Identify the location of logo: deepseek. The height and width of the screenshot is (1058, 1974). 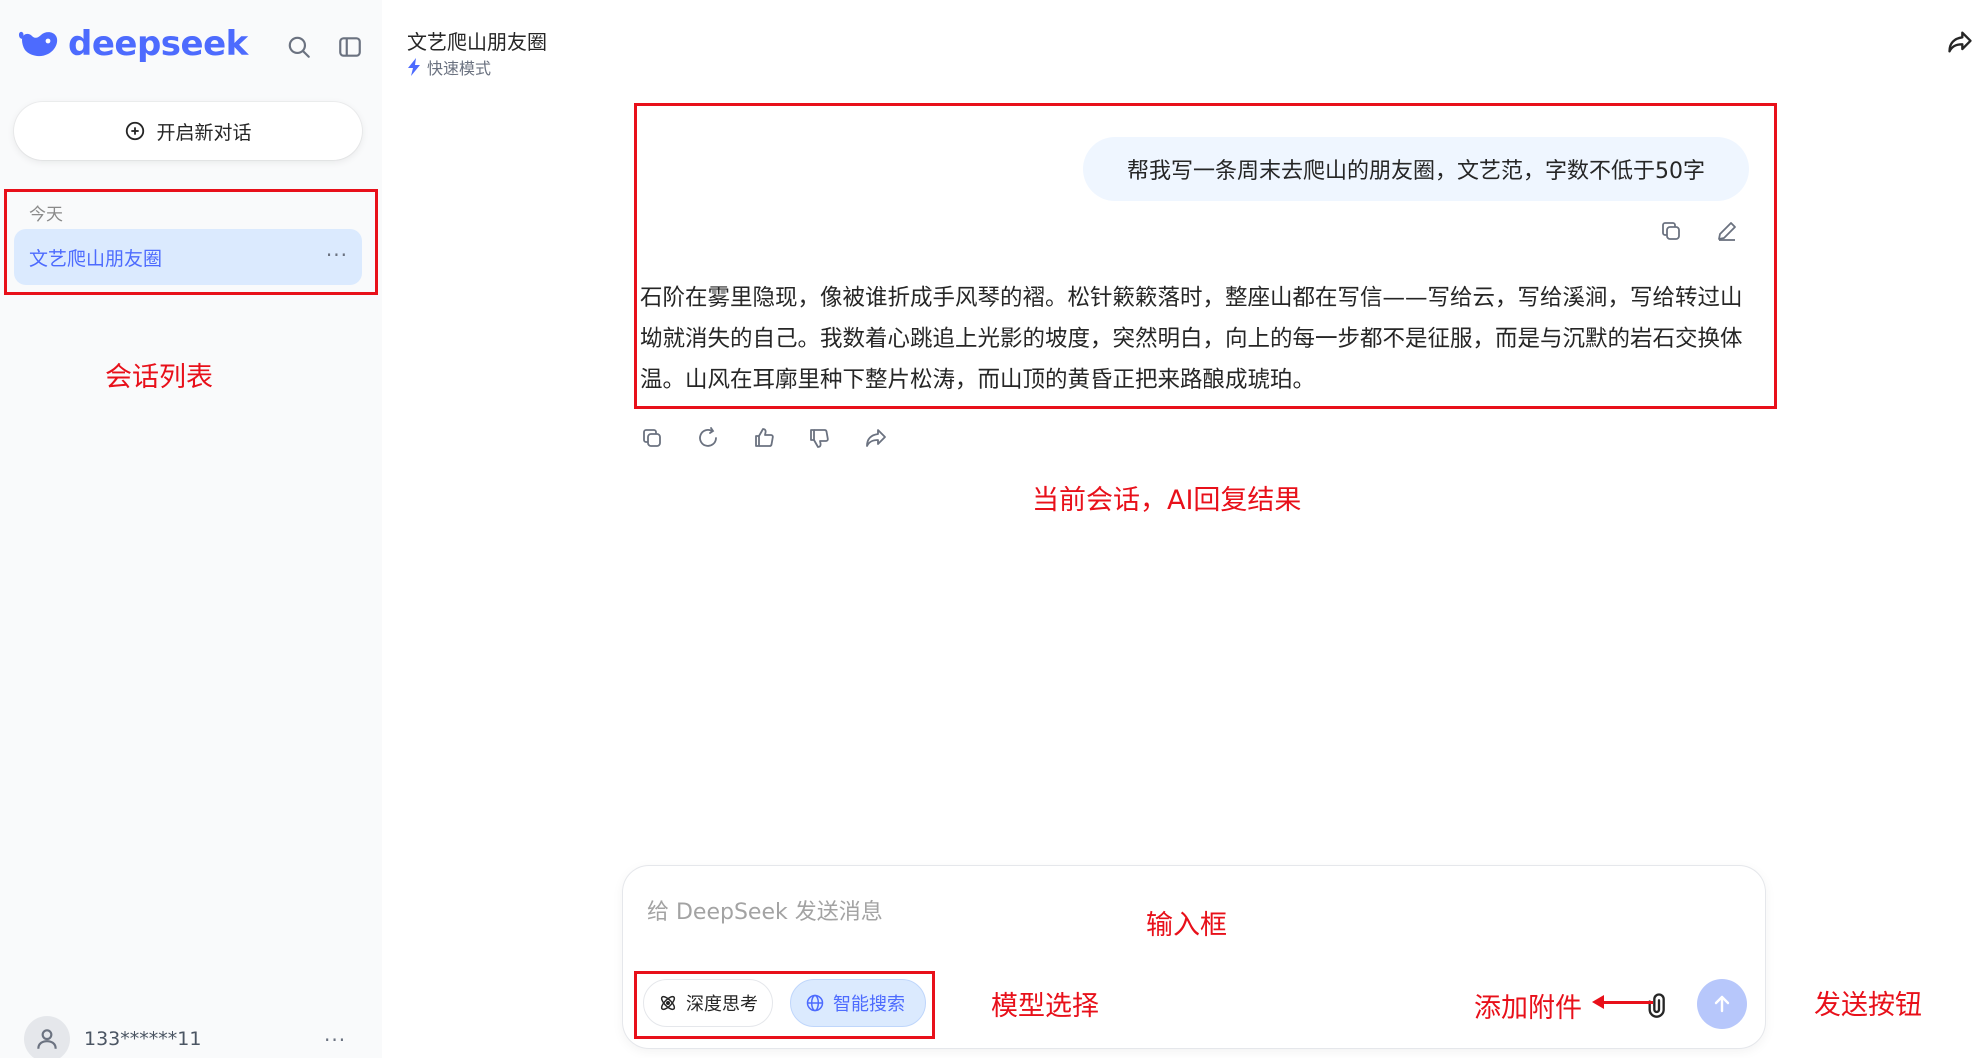
(133, 44).